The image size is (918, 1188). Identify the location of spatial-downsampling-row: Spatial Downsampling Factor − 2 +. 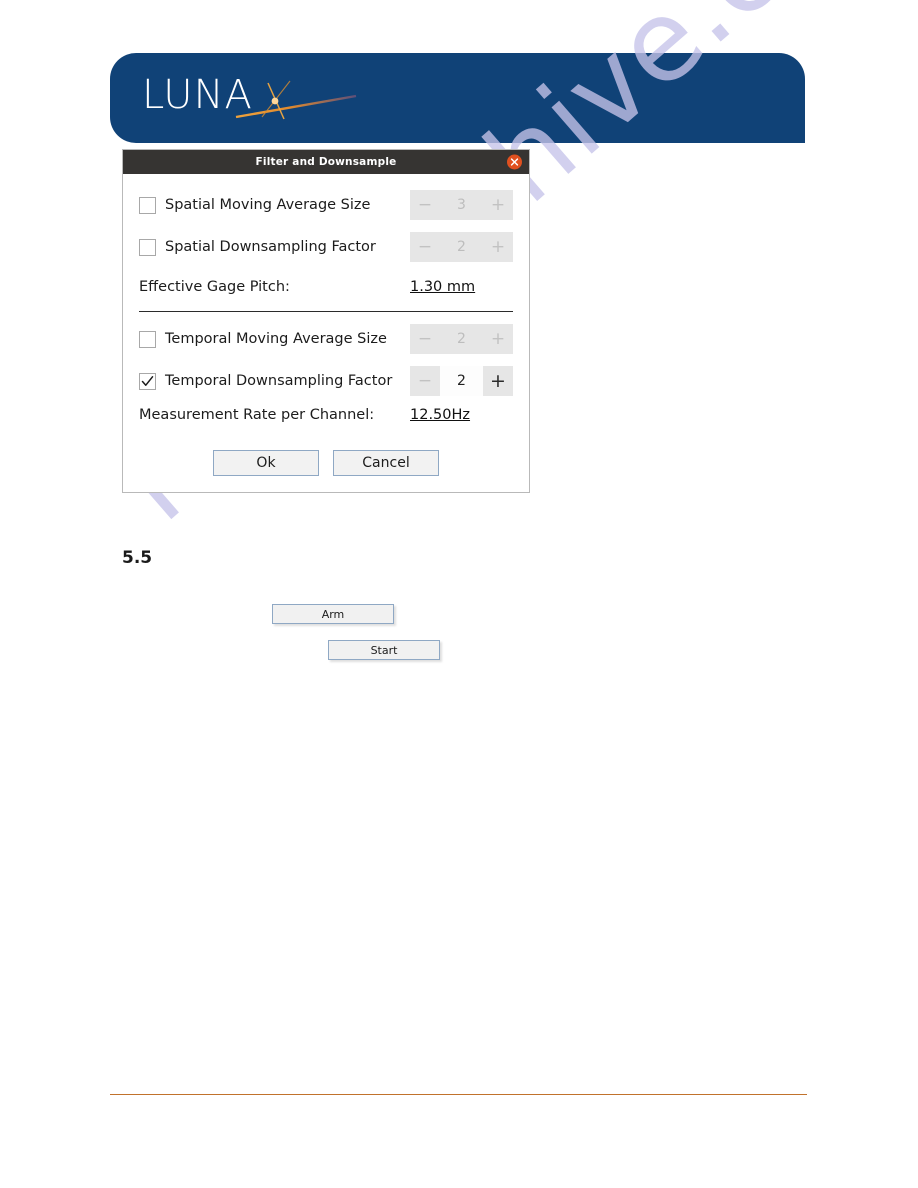
(326, 247).